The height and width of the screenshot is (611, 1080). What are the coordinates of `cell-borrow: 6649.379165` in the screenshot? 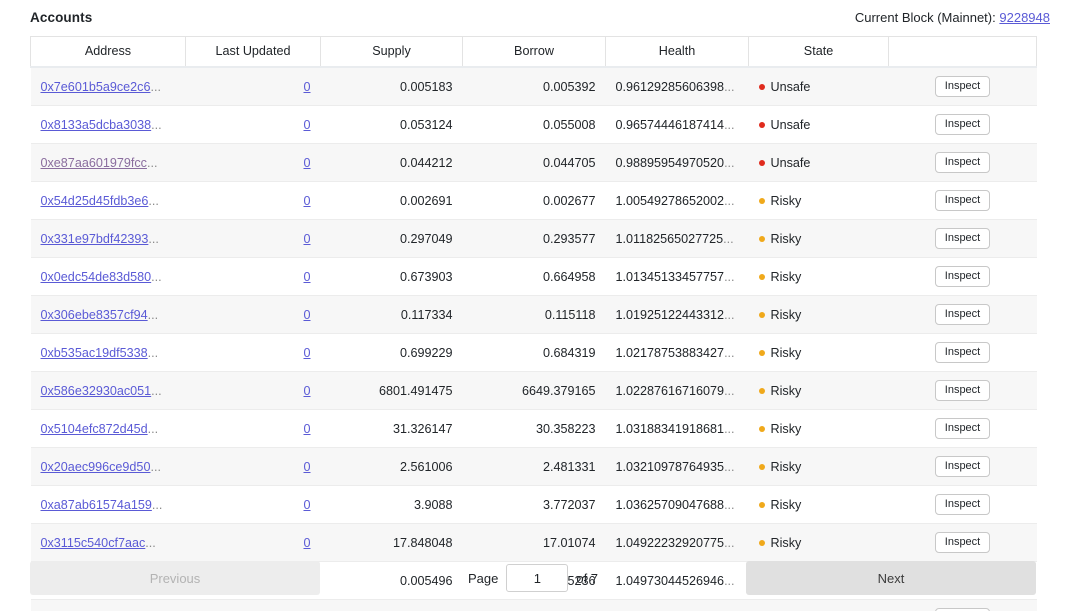 It's located at (534, 390).